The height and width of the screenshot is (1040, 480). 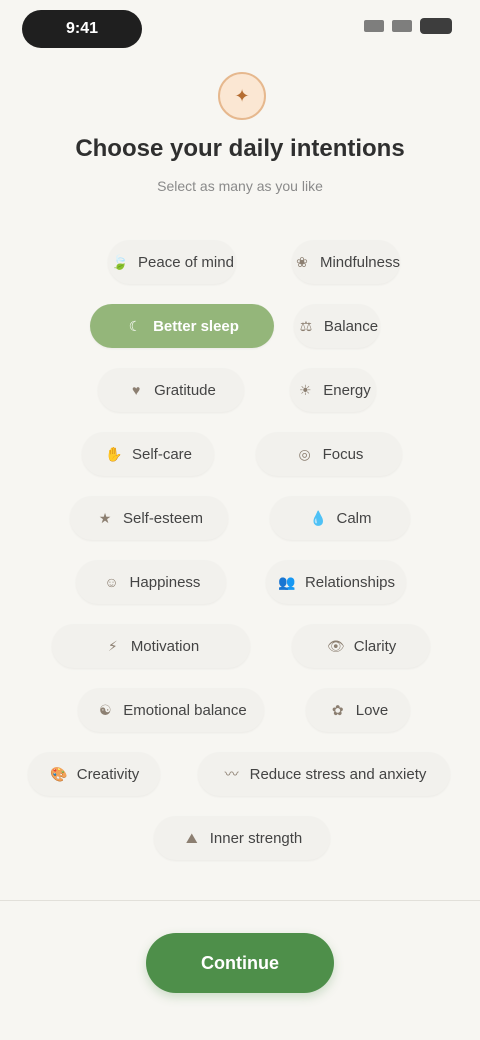 What do you see at coordinates (351, 326) in the screenshot?
I see `chip-label: Balance` at bounding box center [351, 326].